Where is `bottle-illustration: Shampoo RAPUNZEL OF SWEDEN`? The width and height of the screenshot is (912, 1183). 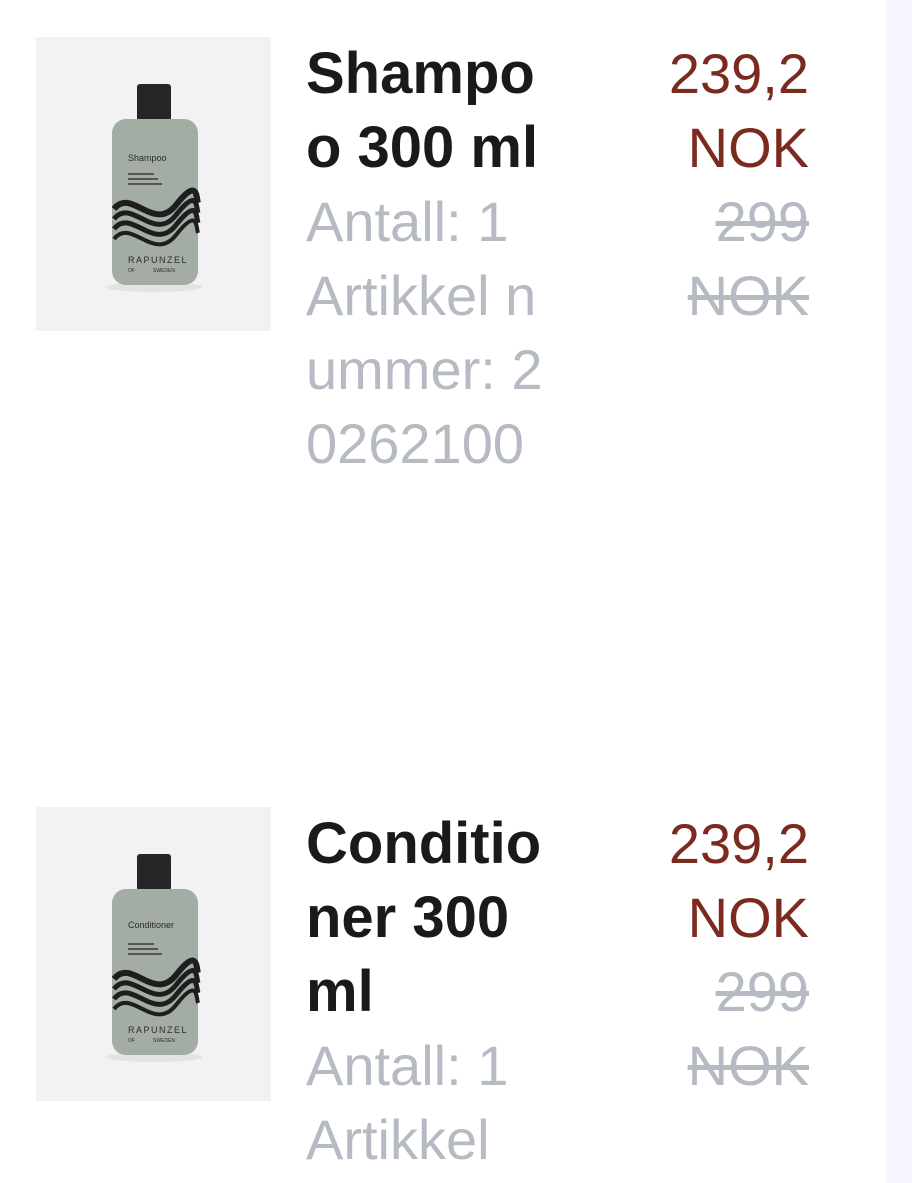
bottle-illustration: Shampoo RAPUNZEL OF SWEDEN is located at coordinates (154, 188).